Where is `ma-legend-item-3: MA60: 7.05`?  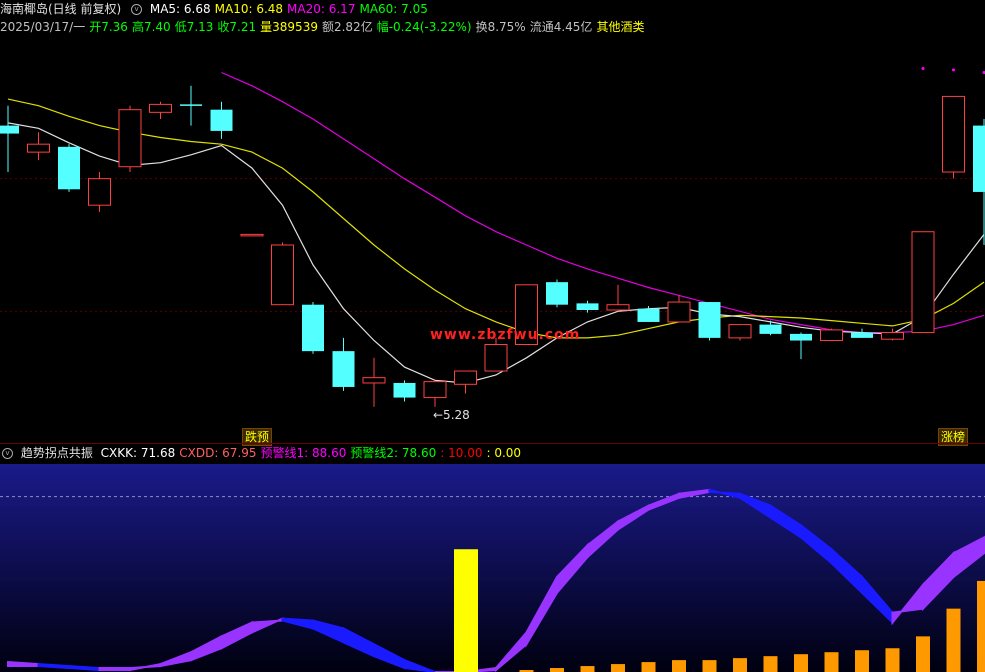
ma-legend-item-3: MA60: 7.05 is located at coordinates (393, 9).